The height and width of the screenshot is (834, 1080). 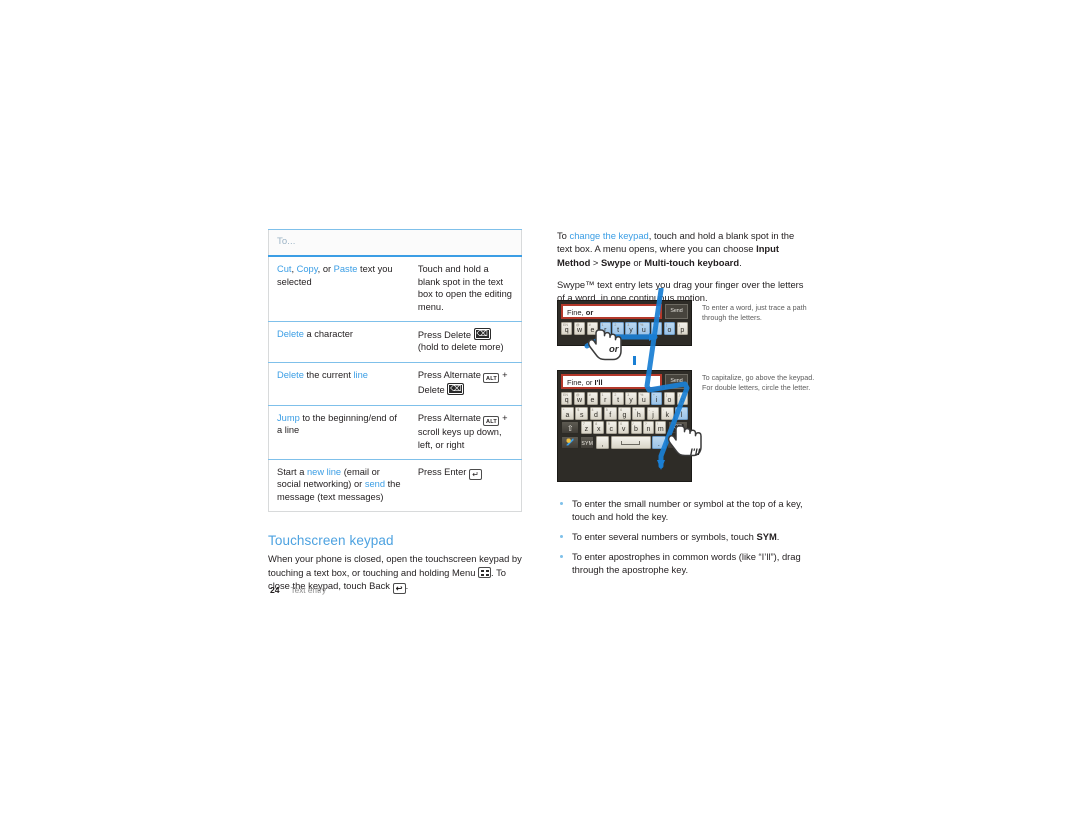 What do you see at coordinates (290, 374) in the screenshot?
I see `action-keyword-delete: Delete` at bounding box center [290, 374].